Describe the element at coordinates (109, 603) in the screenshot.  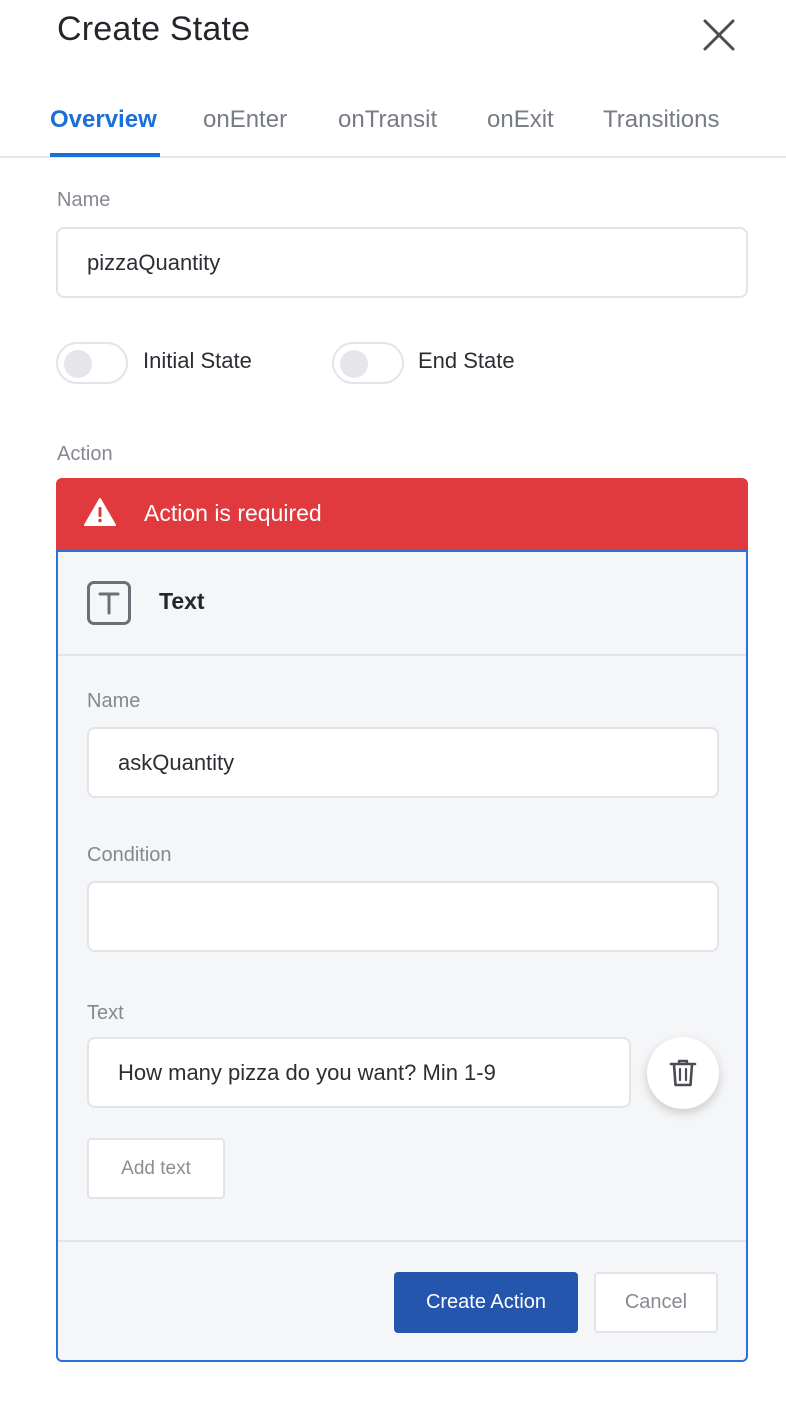
I see `text-type-icon` at that location.